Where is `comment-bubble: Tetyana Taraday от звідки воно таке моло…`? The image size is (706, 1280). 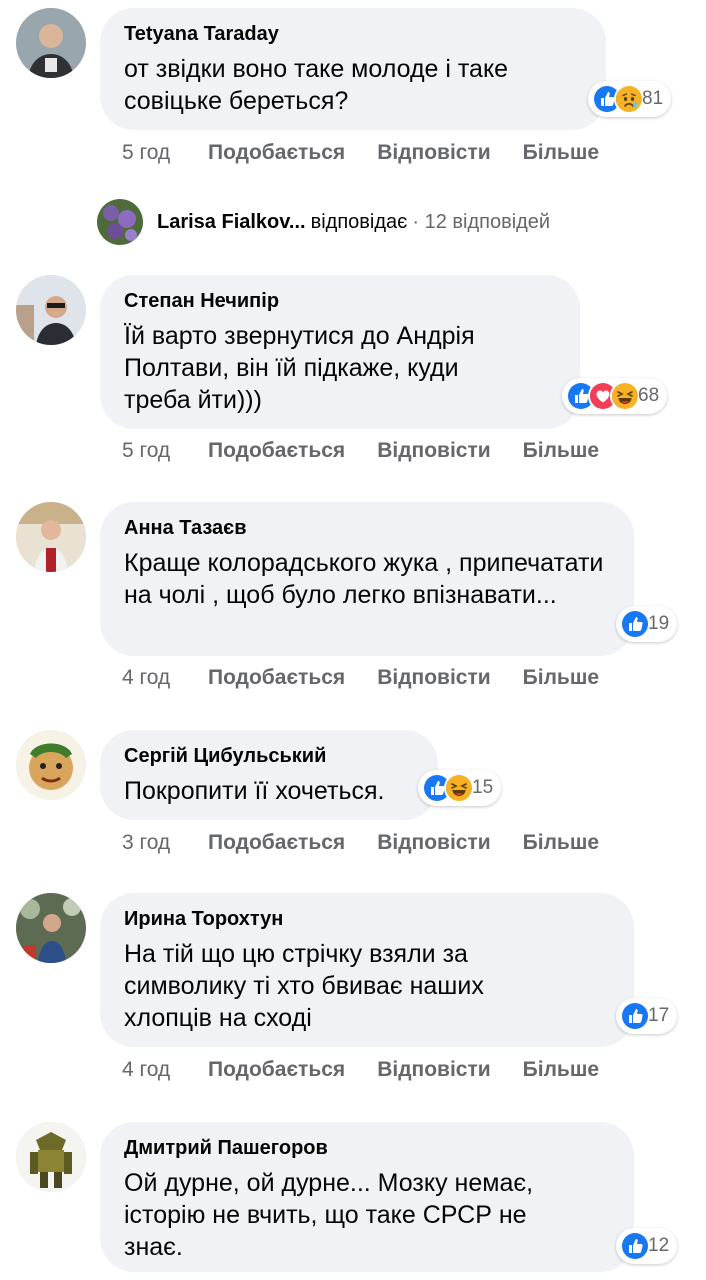 comment-bubble: Tetyana Taraday от звідки воно таке моло… is located at coordinates (353, 69).